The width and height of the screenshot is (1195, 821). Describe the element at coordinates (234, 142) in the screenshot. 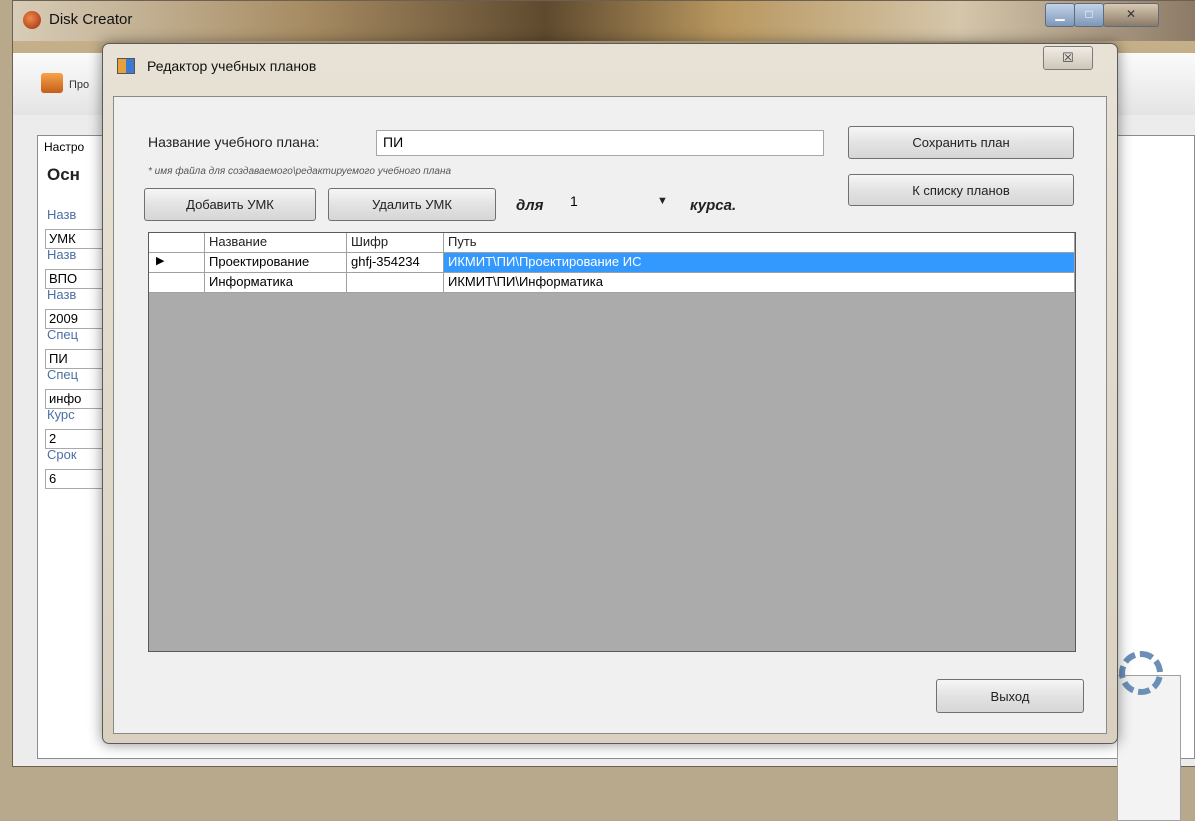

I see `plan-name-label: Название учебного плана:` at that location.